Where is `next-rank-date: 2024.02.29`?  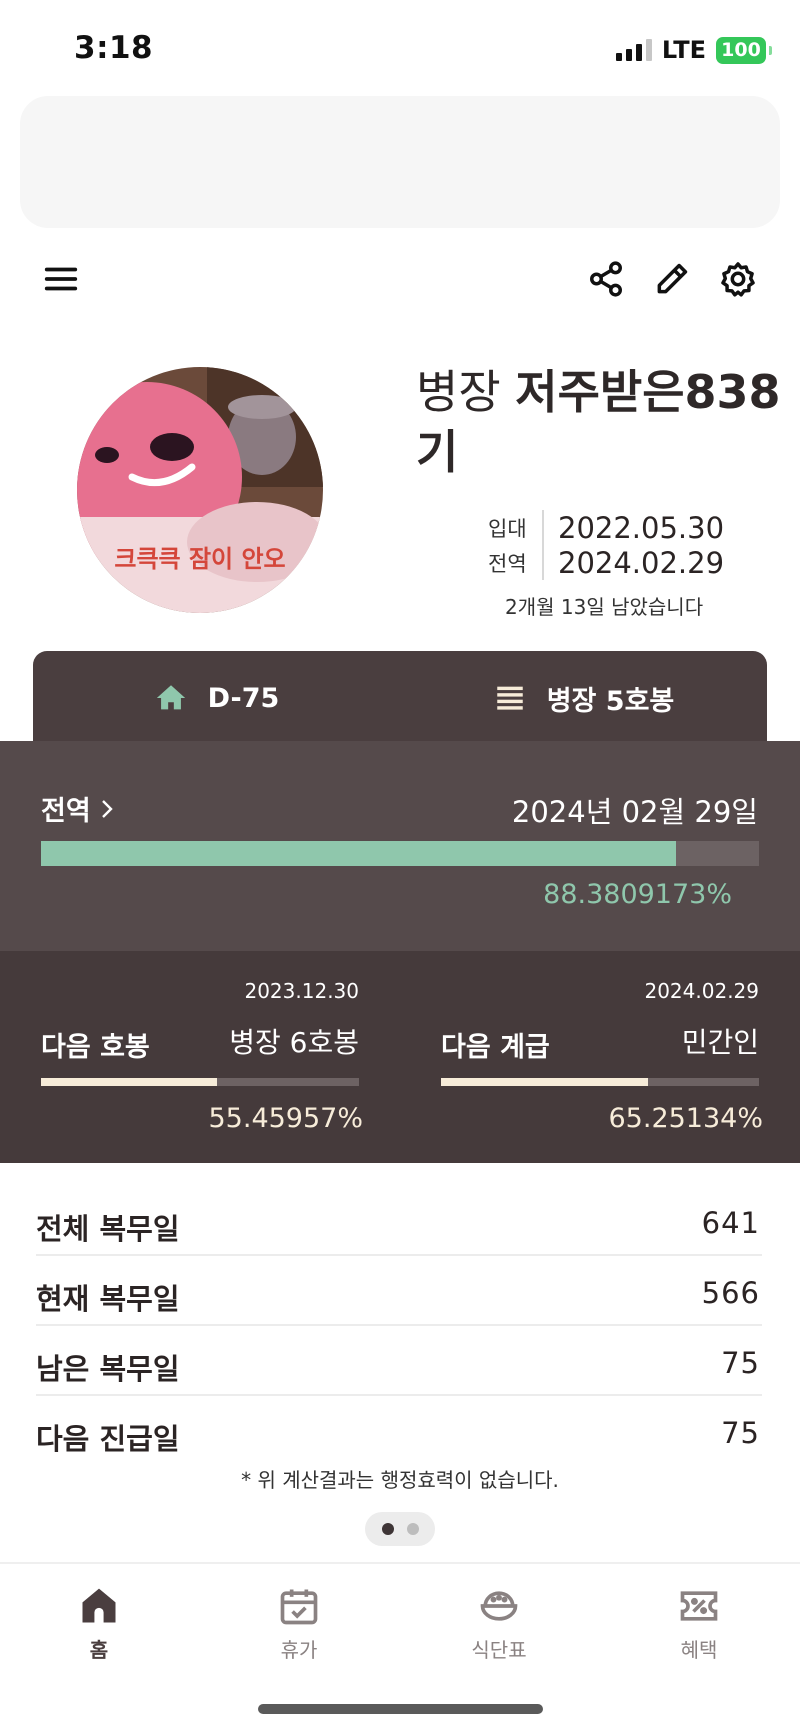 next-rank-date: 2024.02.29 is located at coordinates (701, 991).